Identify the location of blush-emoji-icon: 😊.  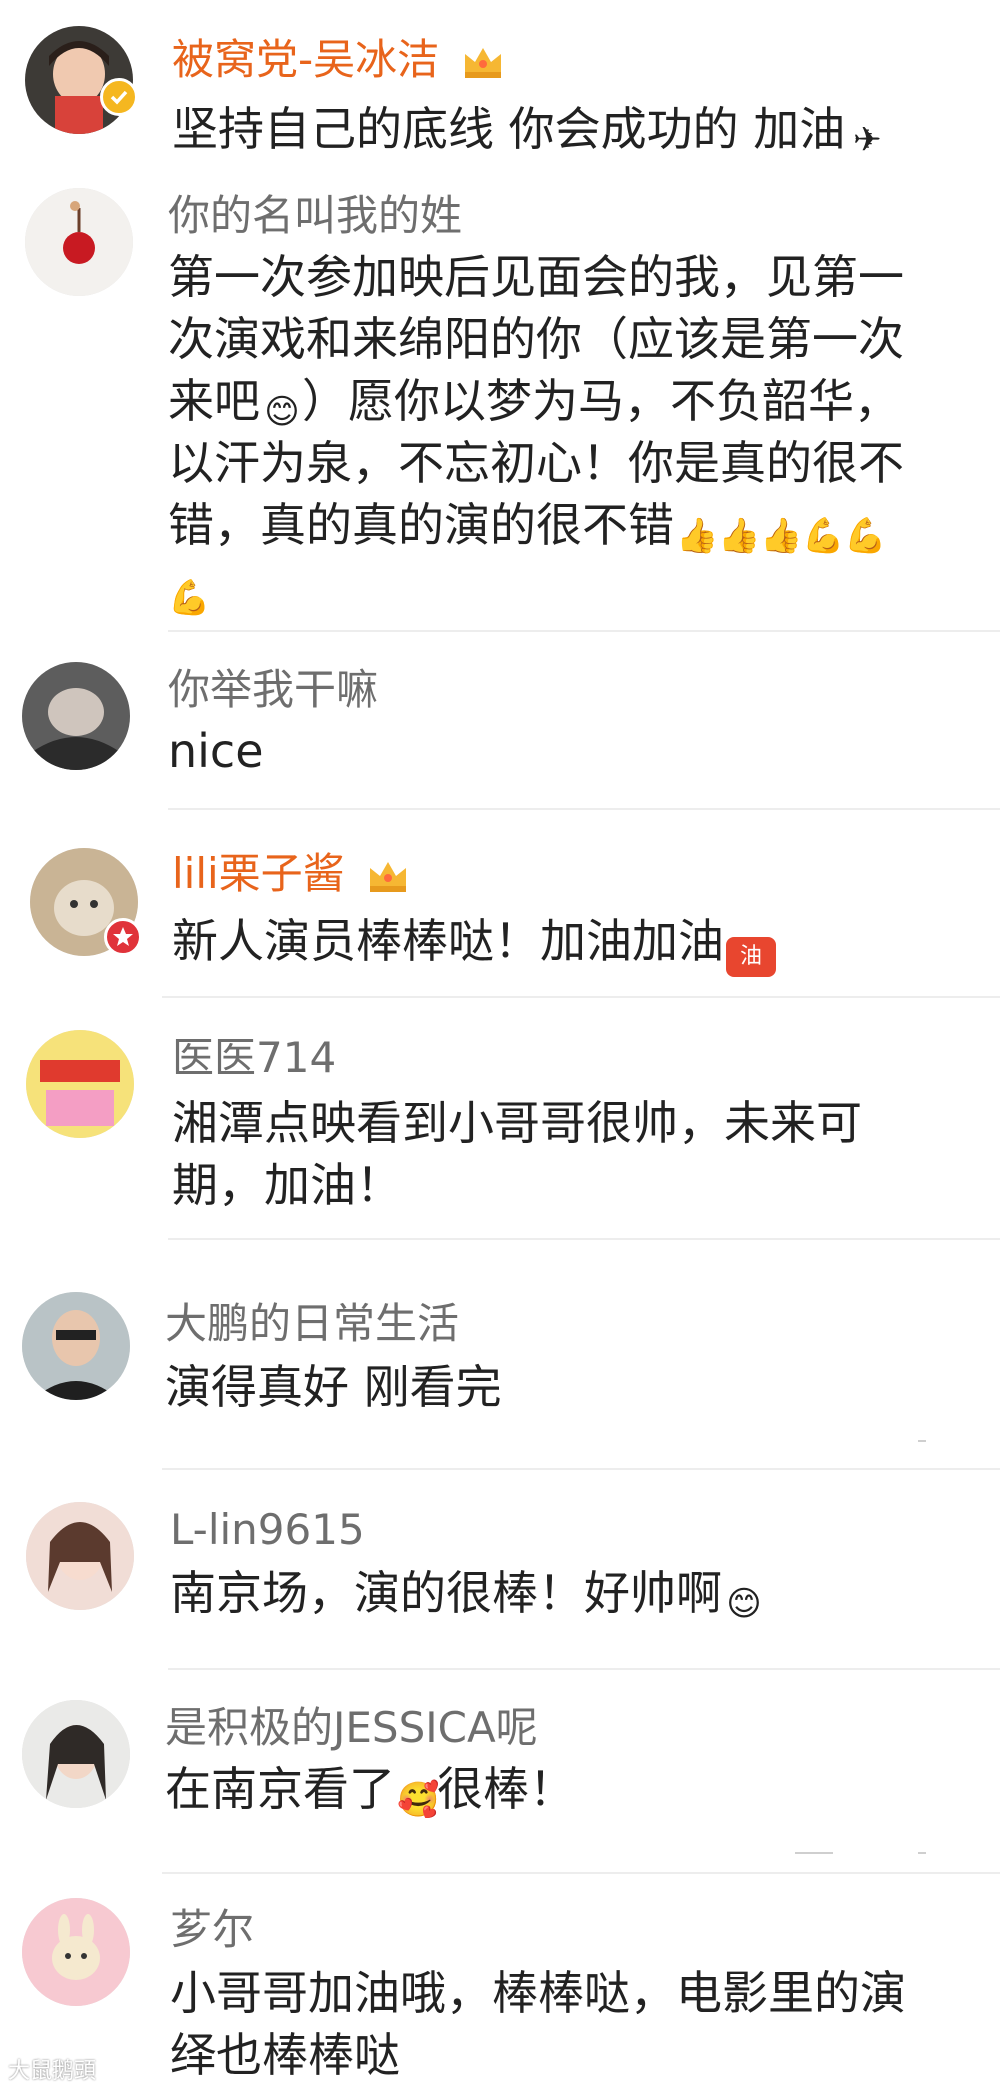
(282, 412).